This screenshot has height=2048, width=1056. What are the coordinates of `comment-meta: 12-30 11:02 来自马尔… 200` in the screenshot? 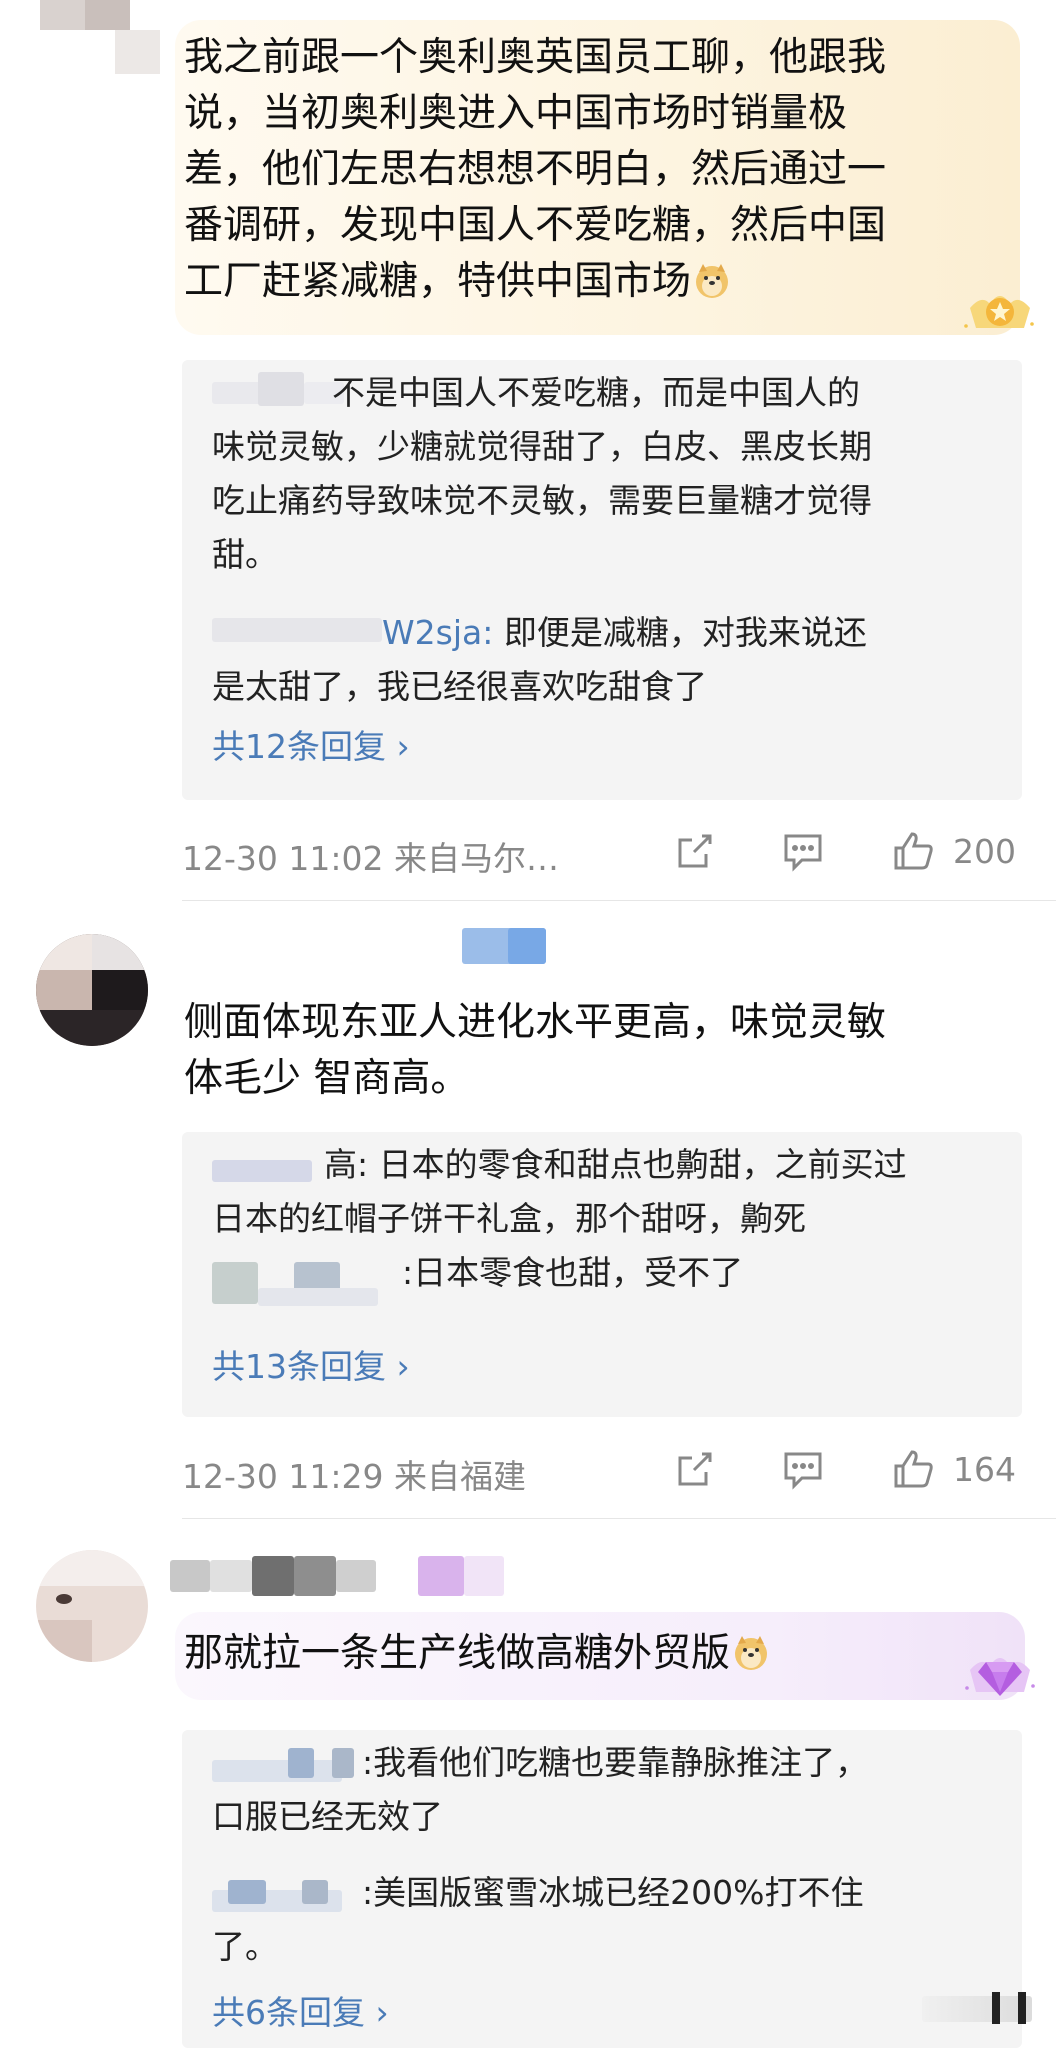 It's located at (602, 852).